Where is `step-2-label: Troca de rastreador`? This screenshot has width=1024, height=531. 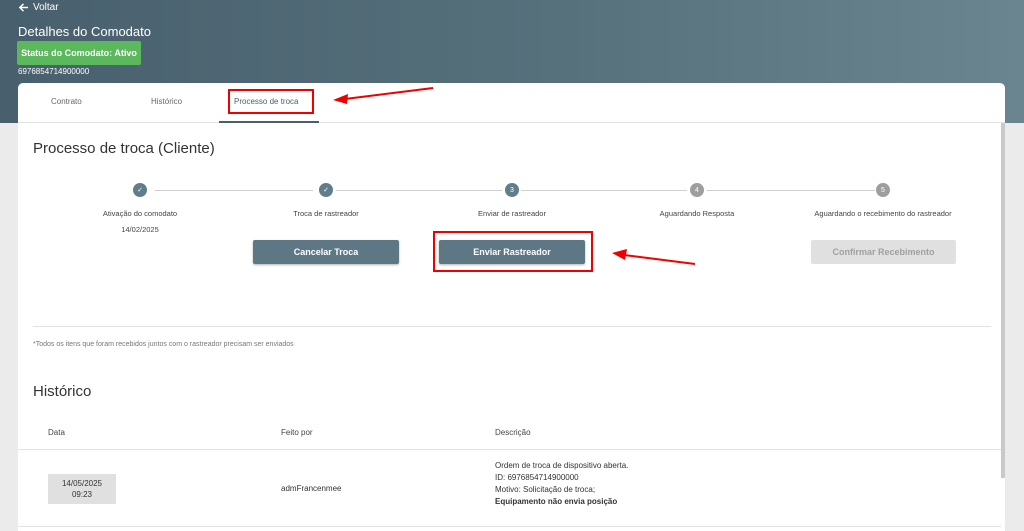
step-2-label: Troca de rastreador is located at coordinates (326, 213).